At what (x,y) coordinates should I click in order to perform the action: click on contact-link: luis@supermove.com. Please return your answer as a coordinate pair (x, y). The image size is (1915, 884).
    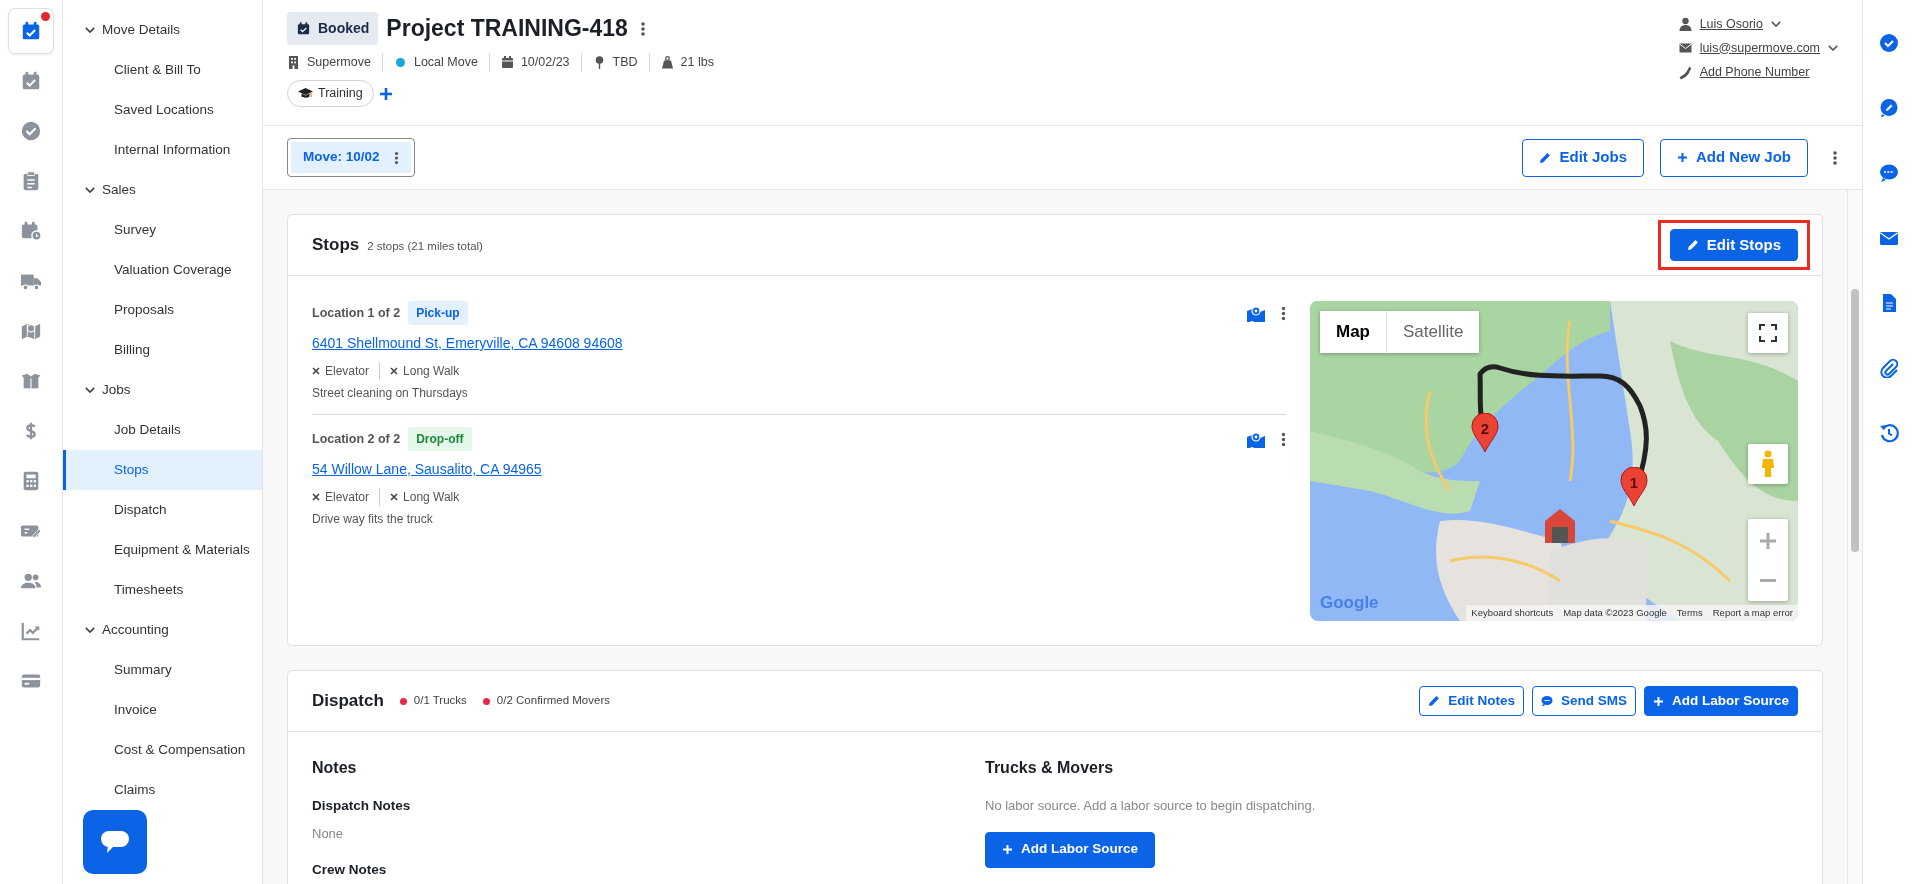
    Looking at the image, I should click on (1759, 48).